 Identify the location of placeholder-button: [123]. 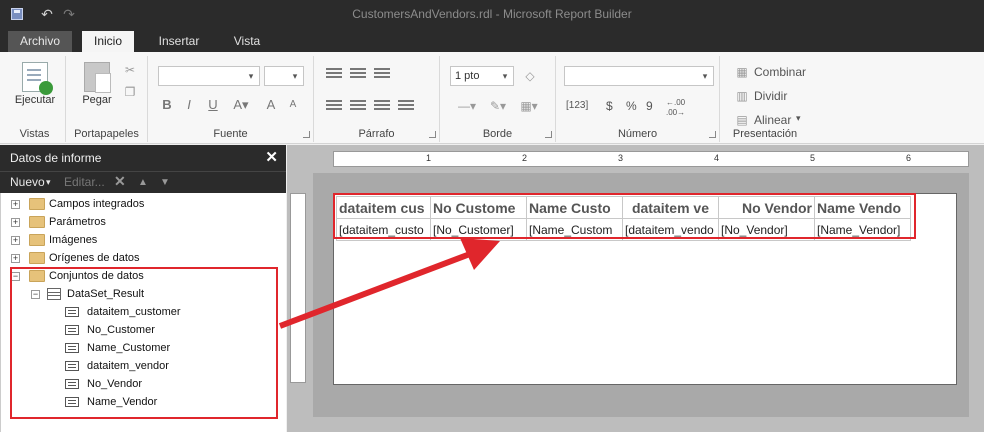
(577, 105).